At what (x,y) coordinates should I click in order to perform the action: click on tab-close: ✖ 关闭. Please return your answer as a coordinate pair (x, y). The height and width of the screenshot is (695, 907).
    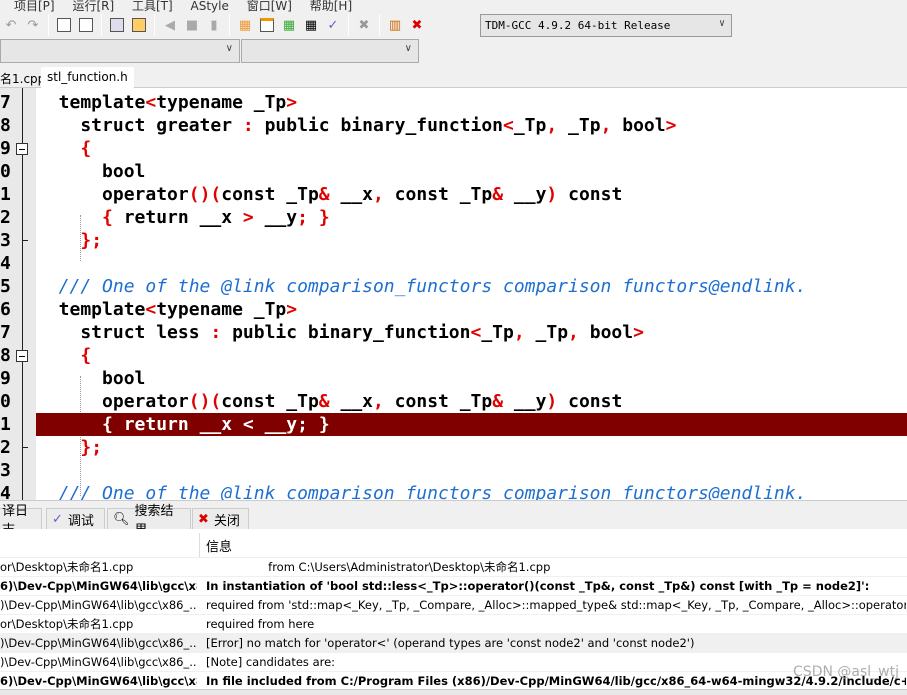
    Looking at the image, I should click on (220, 519).